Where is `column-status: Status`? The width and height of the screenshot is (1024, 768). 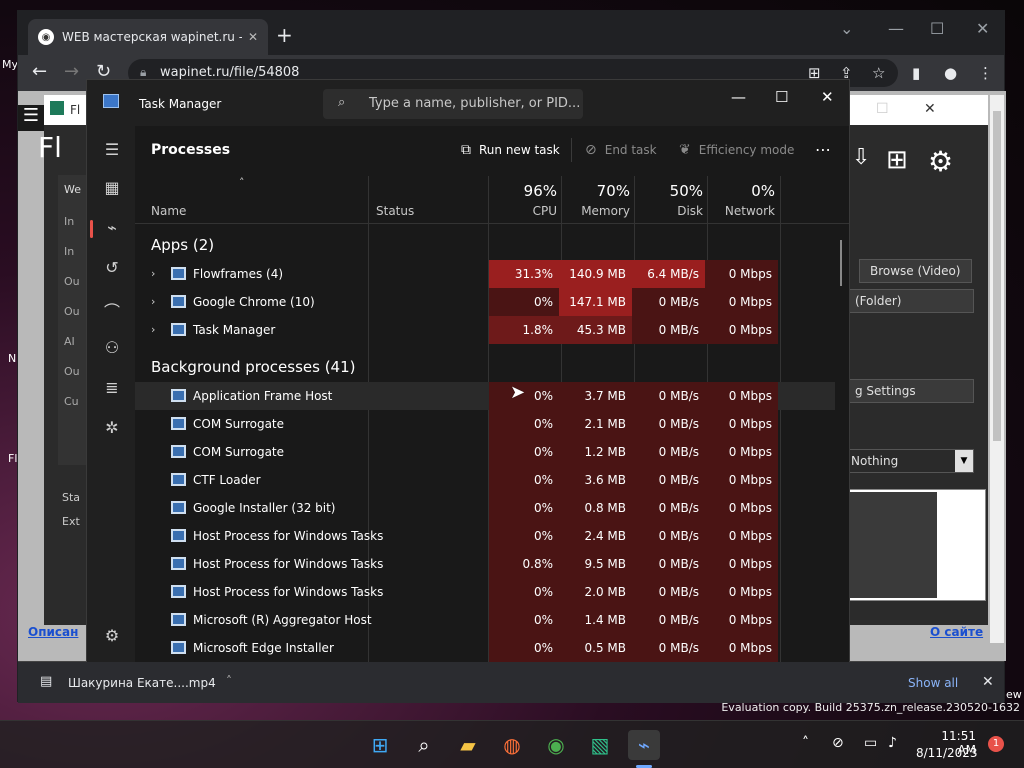
column-status: Status is located at coordinates (395, 211).